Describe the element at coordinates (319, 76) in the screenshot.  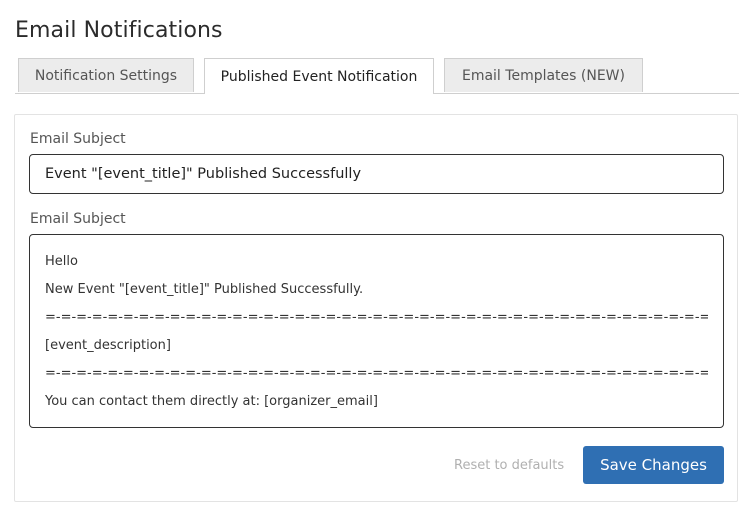
I see `tab-published-event-notification: Published Event Notification` at that location.